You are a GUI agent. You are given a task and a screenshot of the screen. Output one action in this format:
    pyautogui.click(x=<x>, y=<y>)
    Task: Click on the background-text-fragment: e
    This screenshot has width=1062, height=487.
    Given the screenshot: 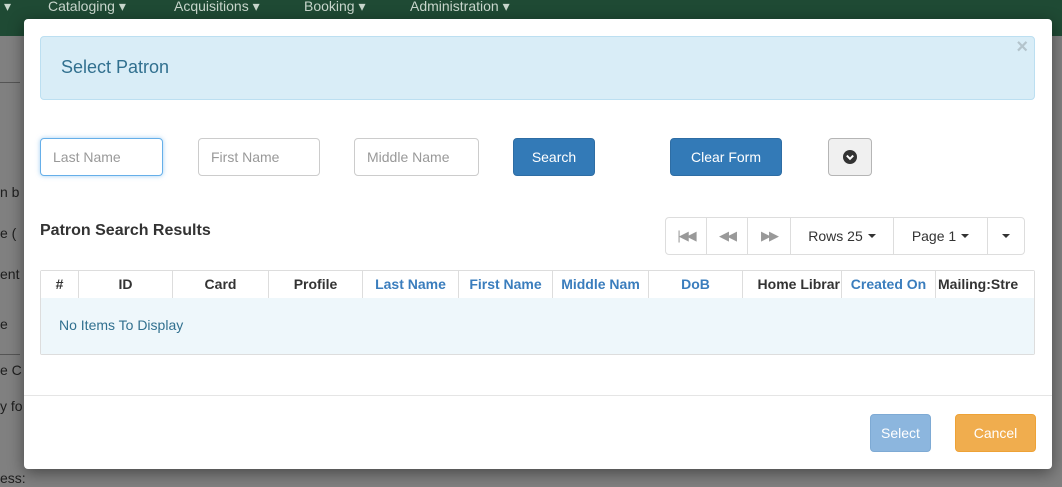 What is the action you would take?
    pyautogui.click(x=4, y=324)
    